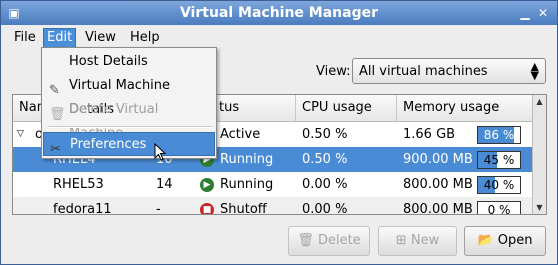 The width and height of the screenshot is (558, 265). Describe the element at coordinates (243, 208) in the screenshot. I see `vm-status: Shutoff` at that location.